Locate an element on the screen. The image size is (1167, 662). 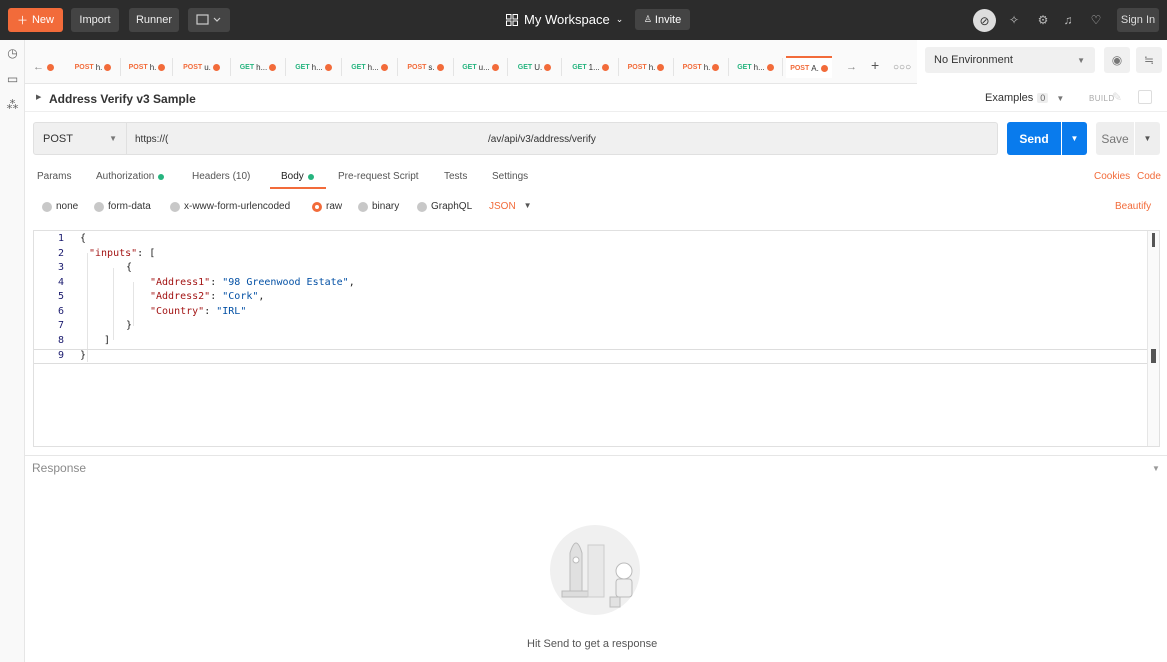
radio-binary: binary is located at coordinates (378, 206).